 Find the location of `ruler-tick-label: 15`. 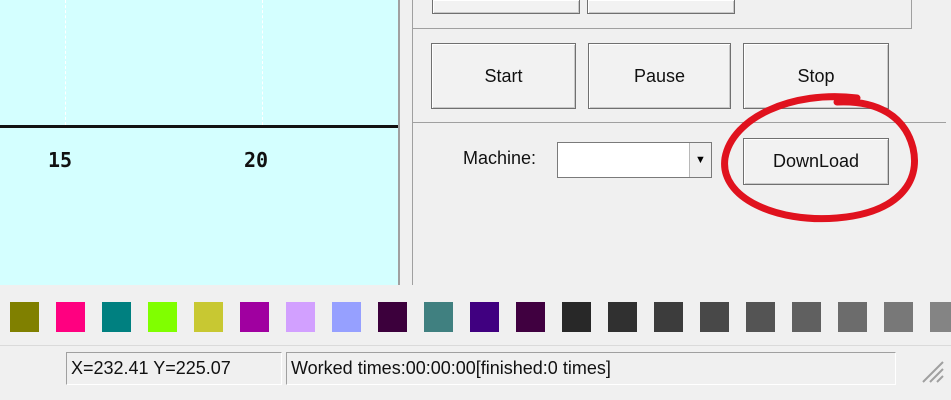

ruler-tick-label: 15 is located at coordinates (60, 160).